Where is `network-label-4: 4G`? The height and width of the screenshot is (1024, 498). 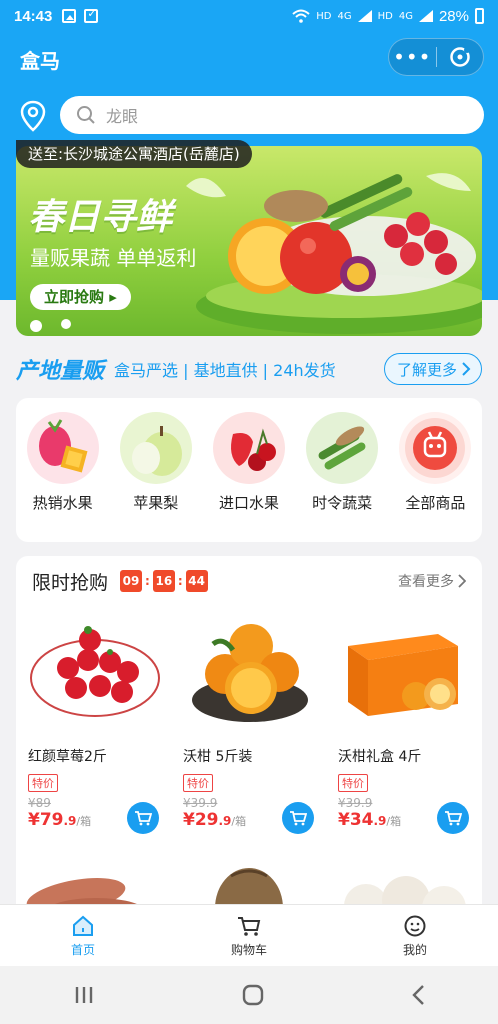
network-label-4: 4G is located at coordinates (405, 16).